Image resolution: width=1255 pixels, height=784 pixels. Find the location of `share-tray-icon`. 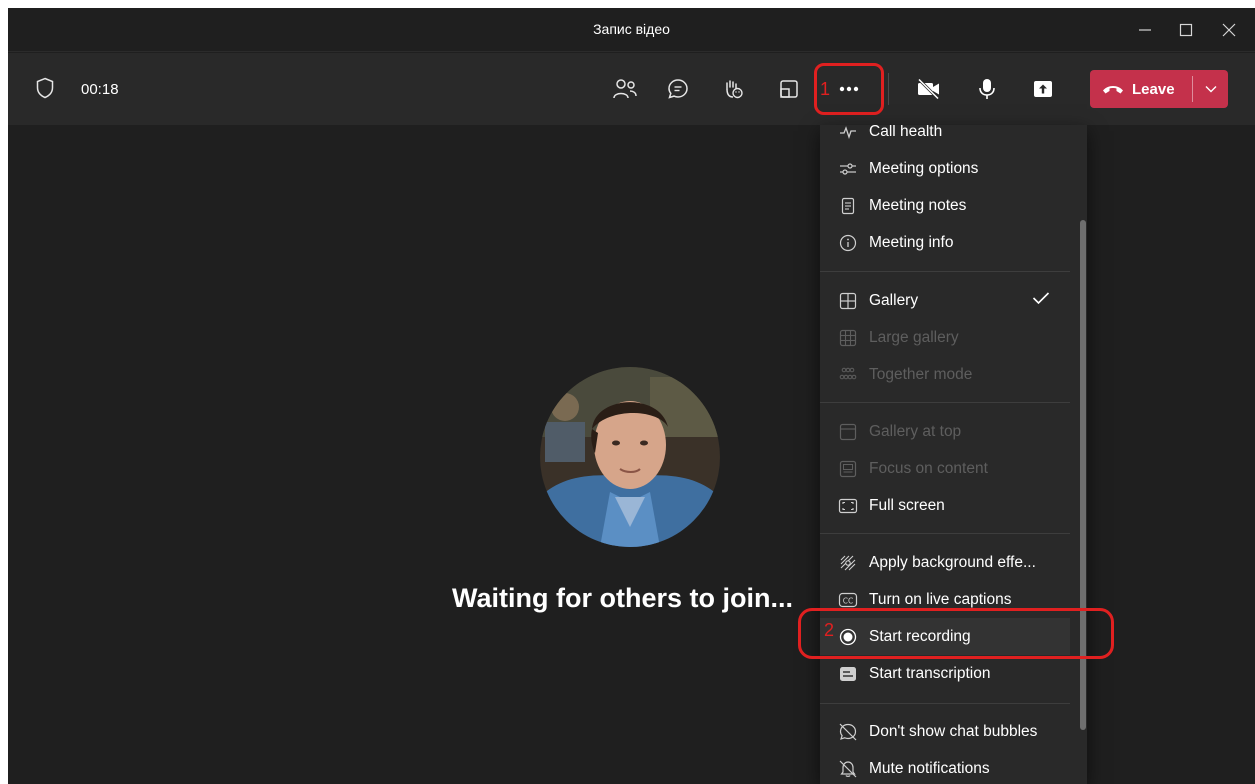

share-tray-icon is located at coordinates (789, 89).